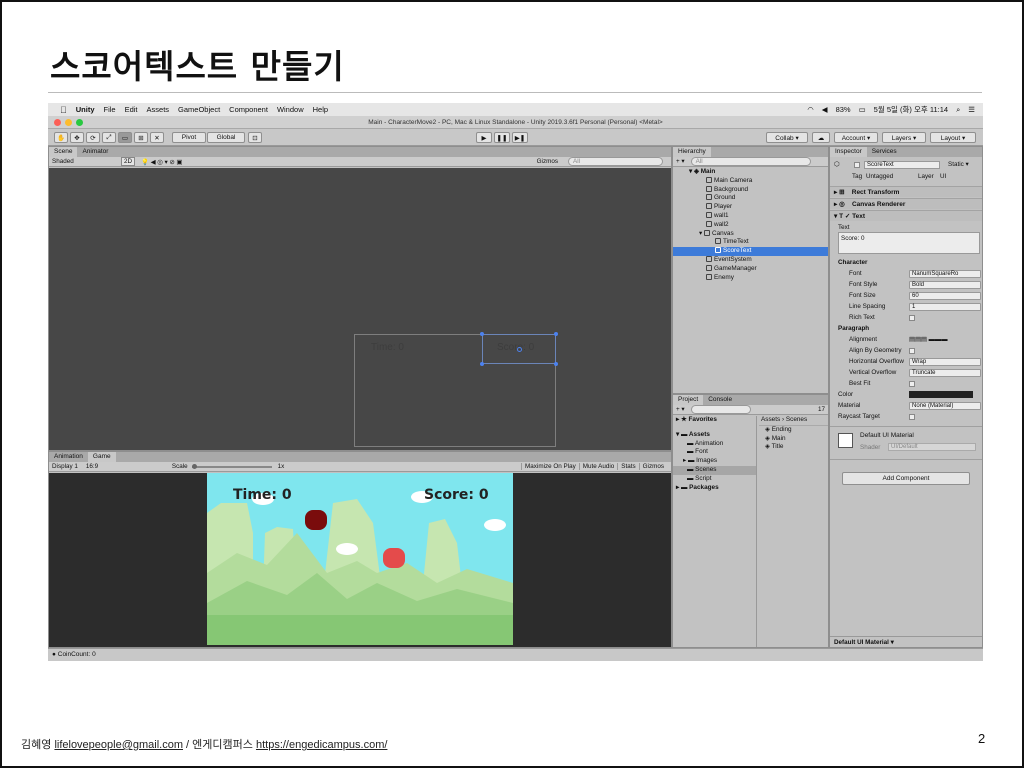  What do you see at coordinates (77, 137) in the screenshot?
I see `move-tool-icon: ✥` at bounding box center [77, 137].